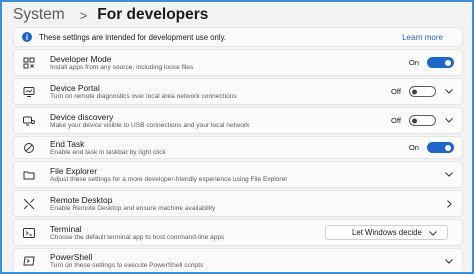  What do you see at coordinates (422, 37) in the screenshot?
I see `learn-more-link: Learn more` at bounding box center [422, 37].